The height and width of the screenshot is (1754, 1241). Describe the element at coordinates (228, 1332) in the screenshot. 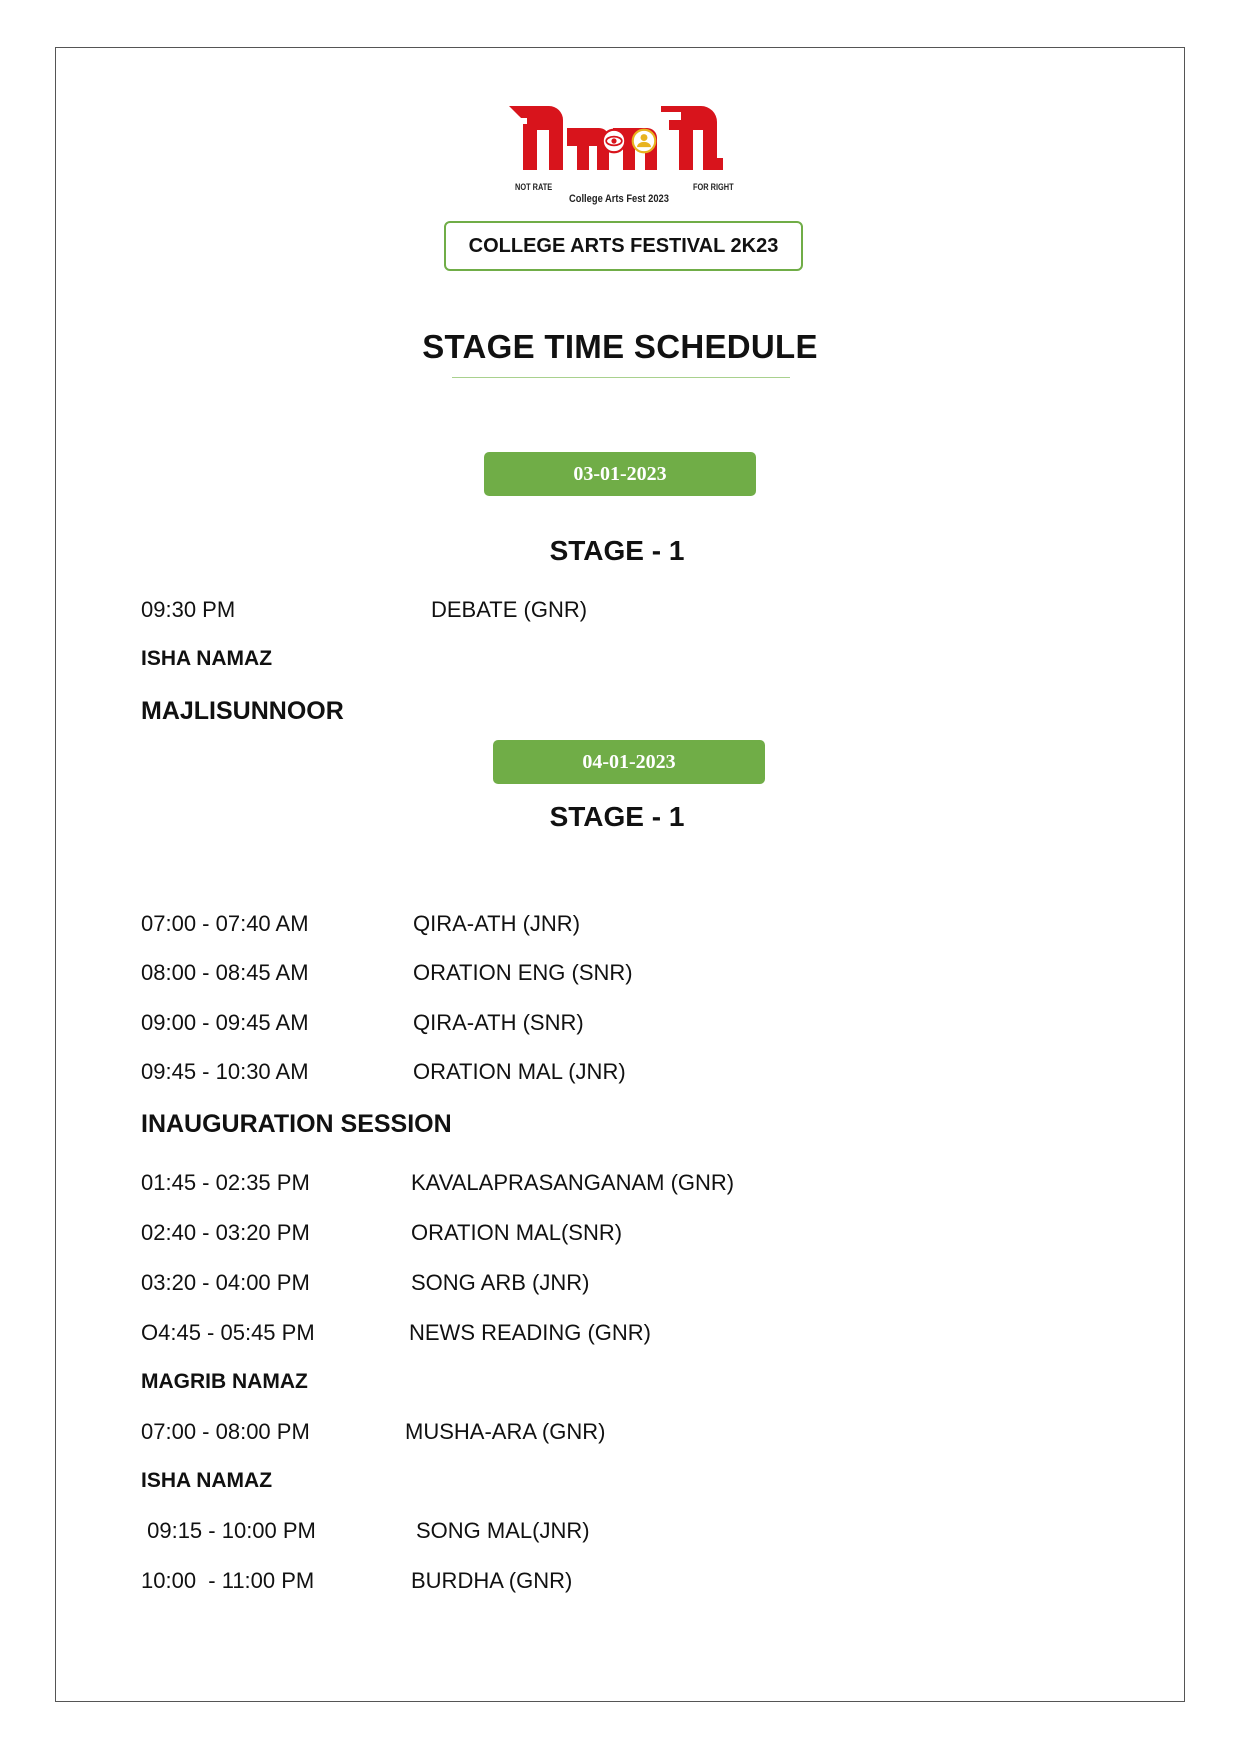

I see `schedule-time: O4:45 - 05:45 PM` at that location.